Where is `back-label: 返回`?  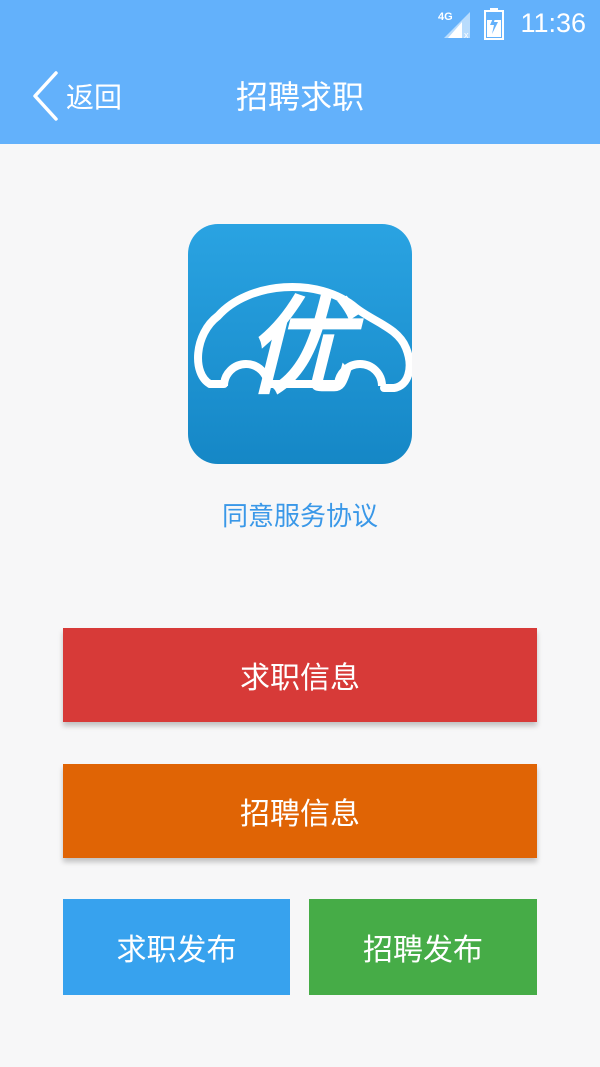
back-label: 返回 is located at coordinates (94, 97).